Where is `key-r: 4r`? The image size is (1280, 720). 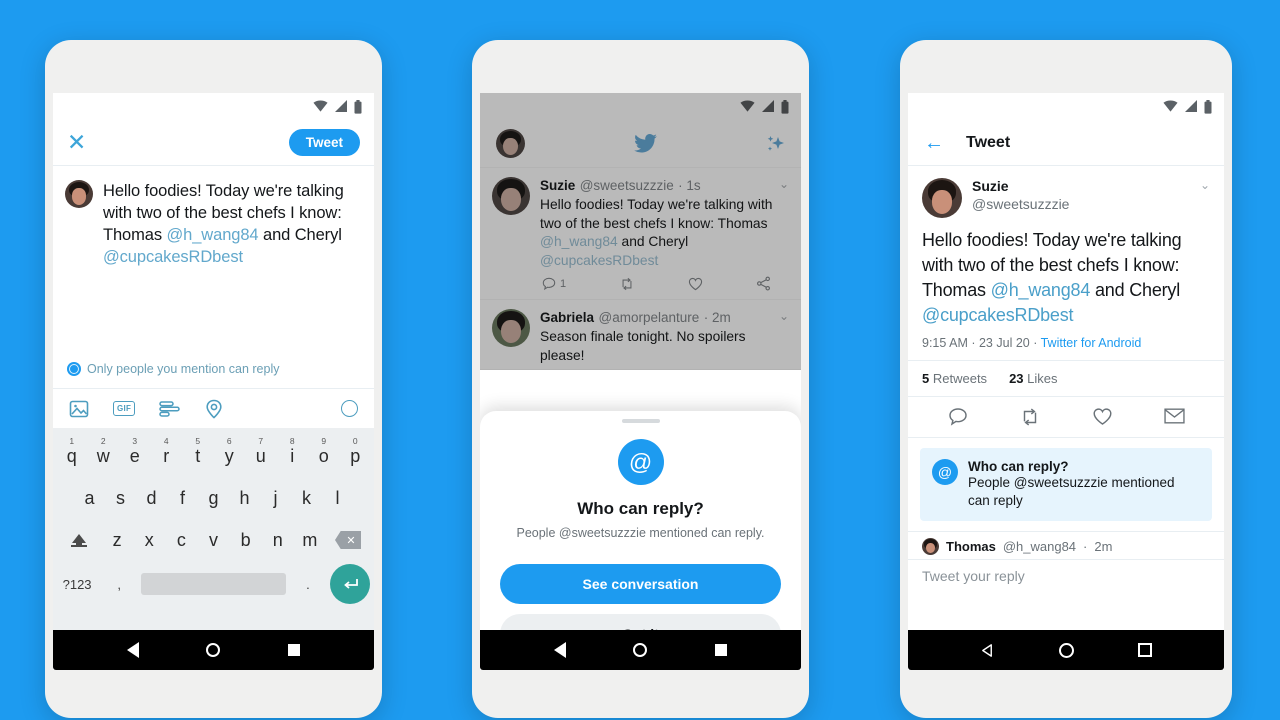 key-r: 4r is located at coordinates (167, 451).